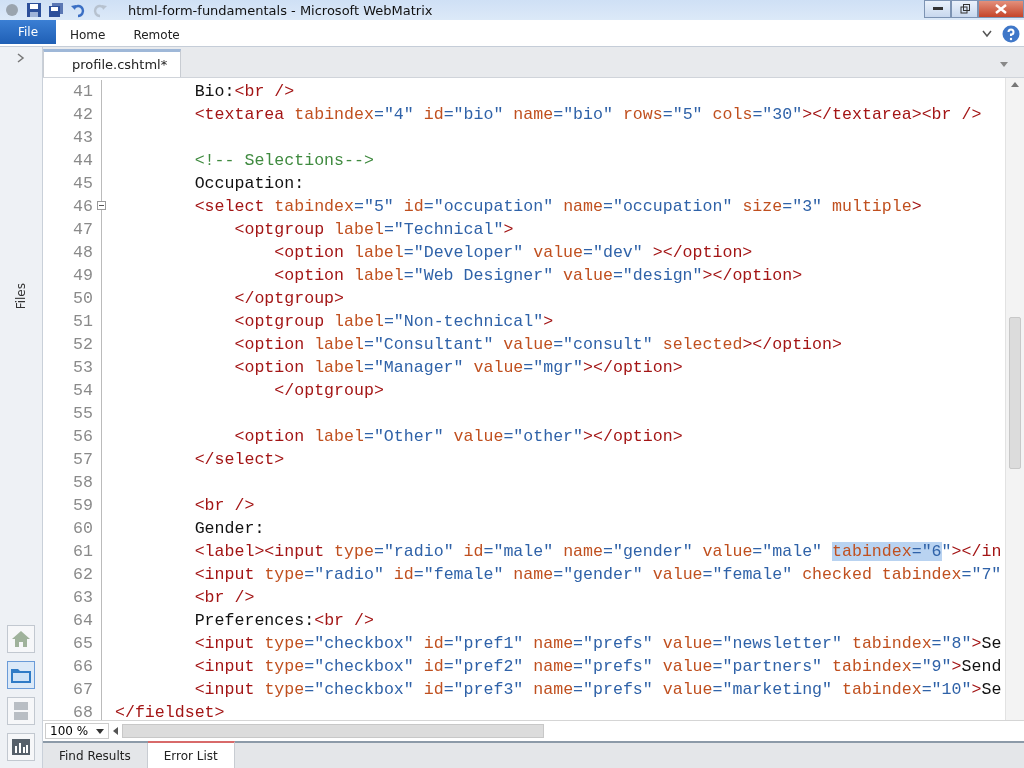  I want to click on stacked-boxes-icon, so click(21, 711).